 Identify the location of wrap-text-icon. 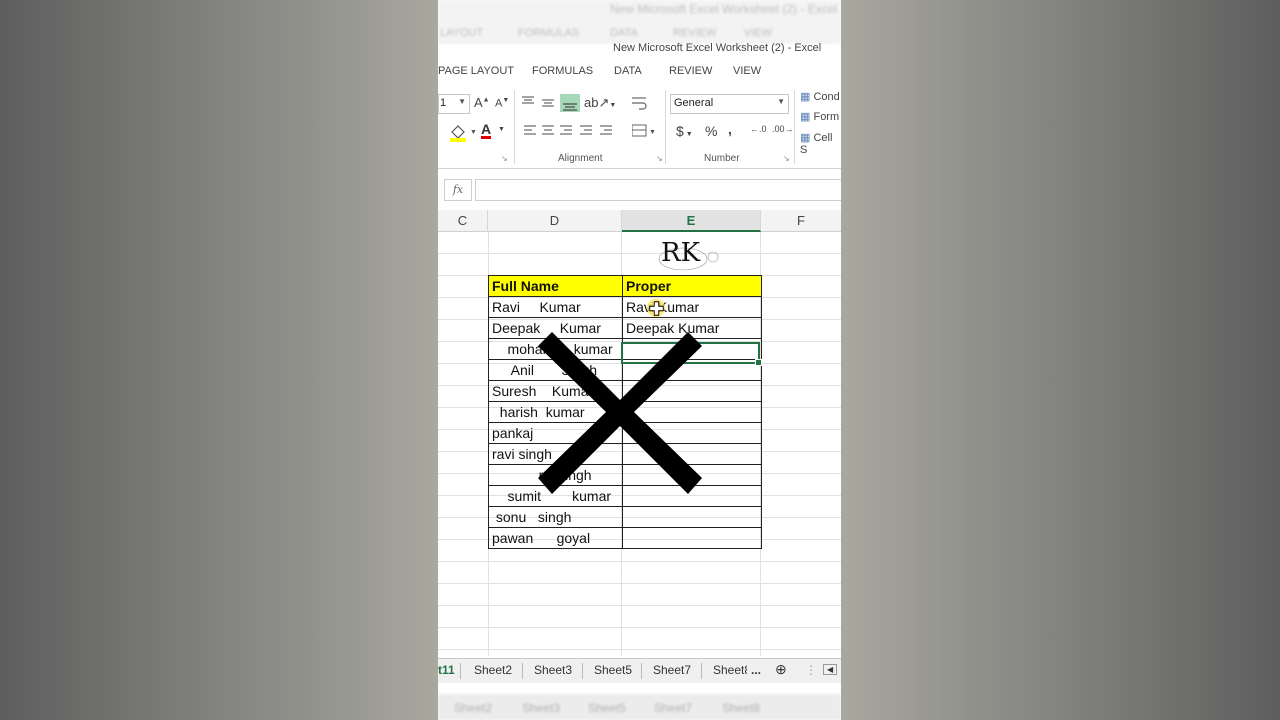
(640, 103).